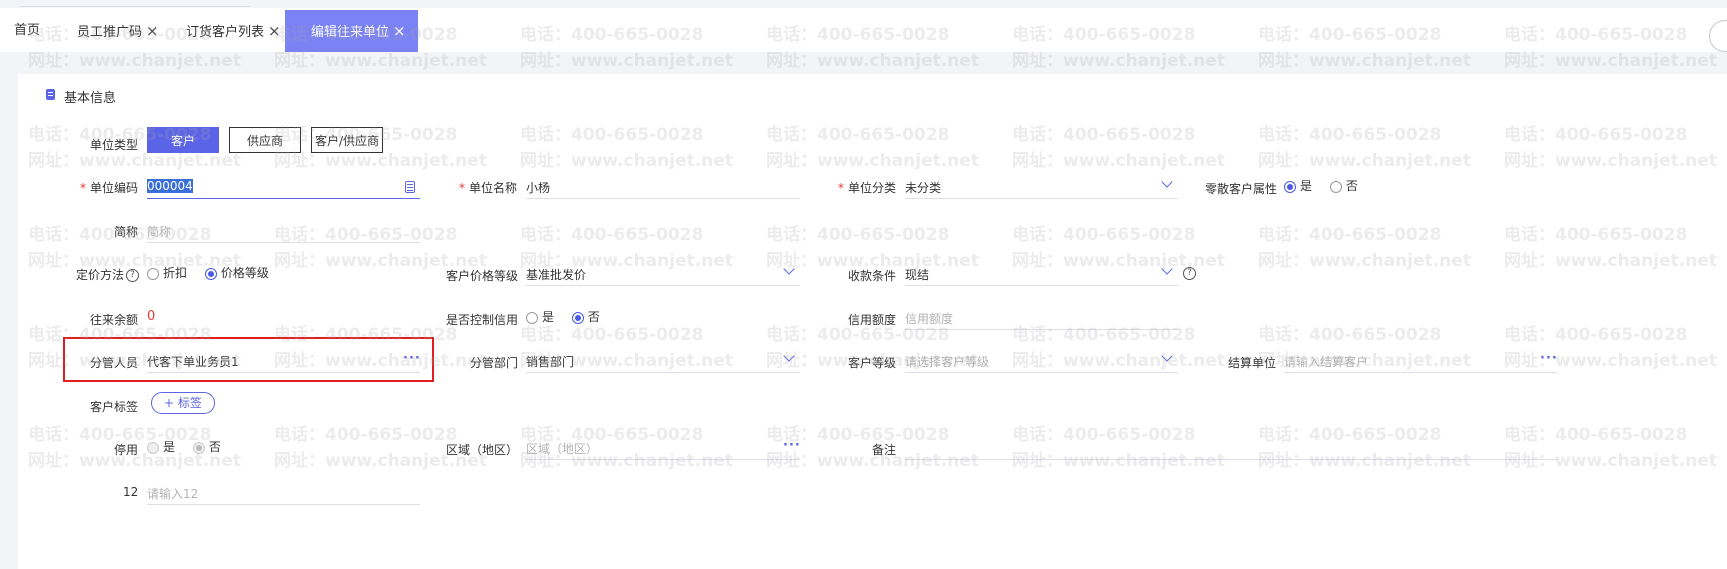 This screenshot has width=1727, height=569. Describe the element at coordinates (1718, 36) in the screenshot. I see `avatar` at that location.